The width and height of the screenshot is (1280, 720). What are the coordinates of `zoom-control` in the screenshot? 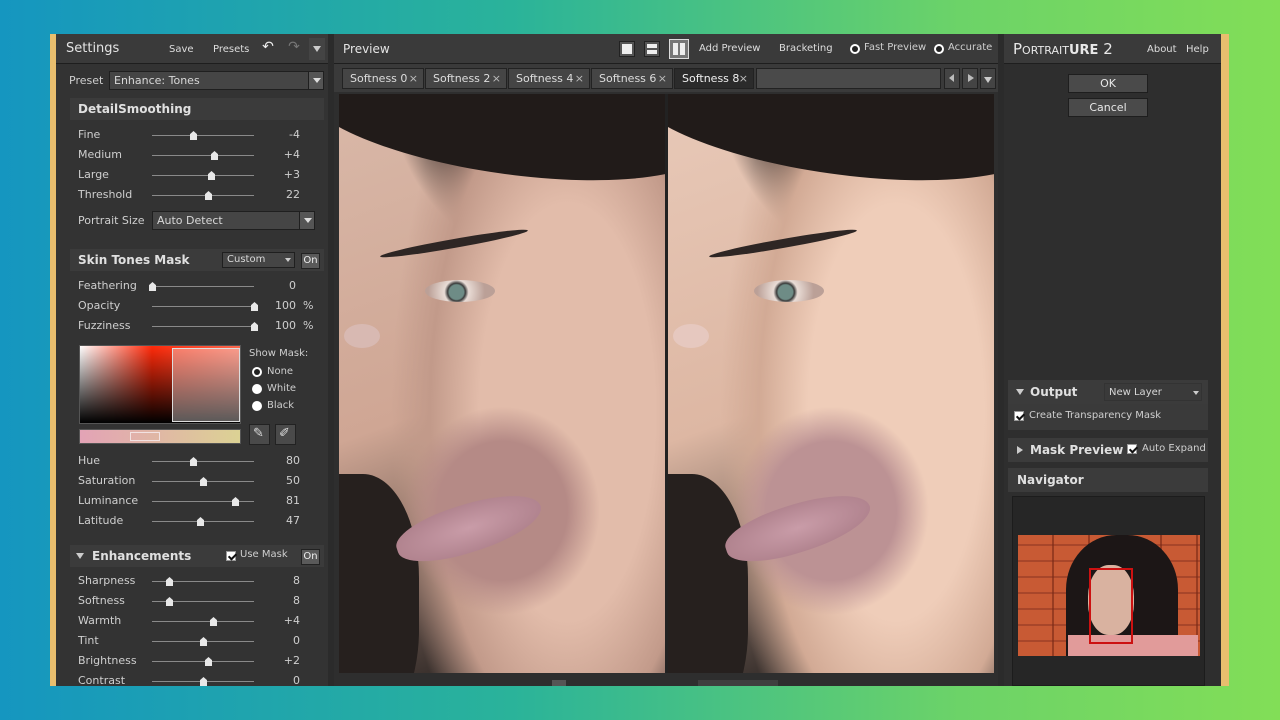 It's located at (559, 683).